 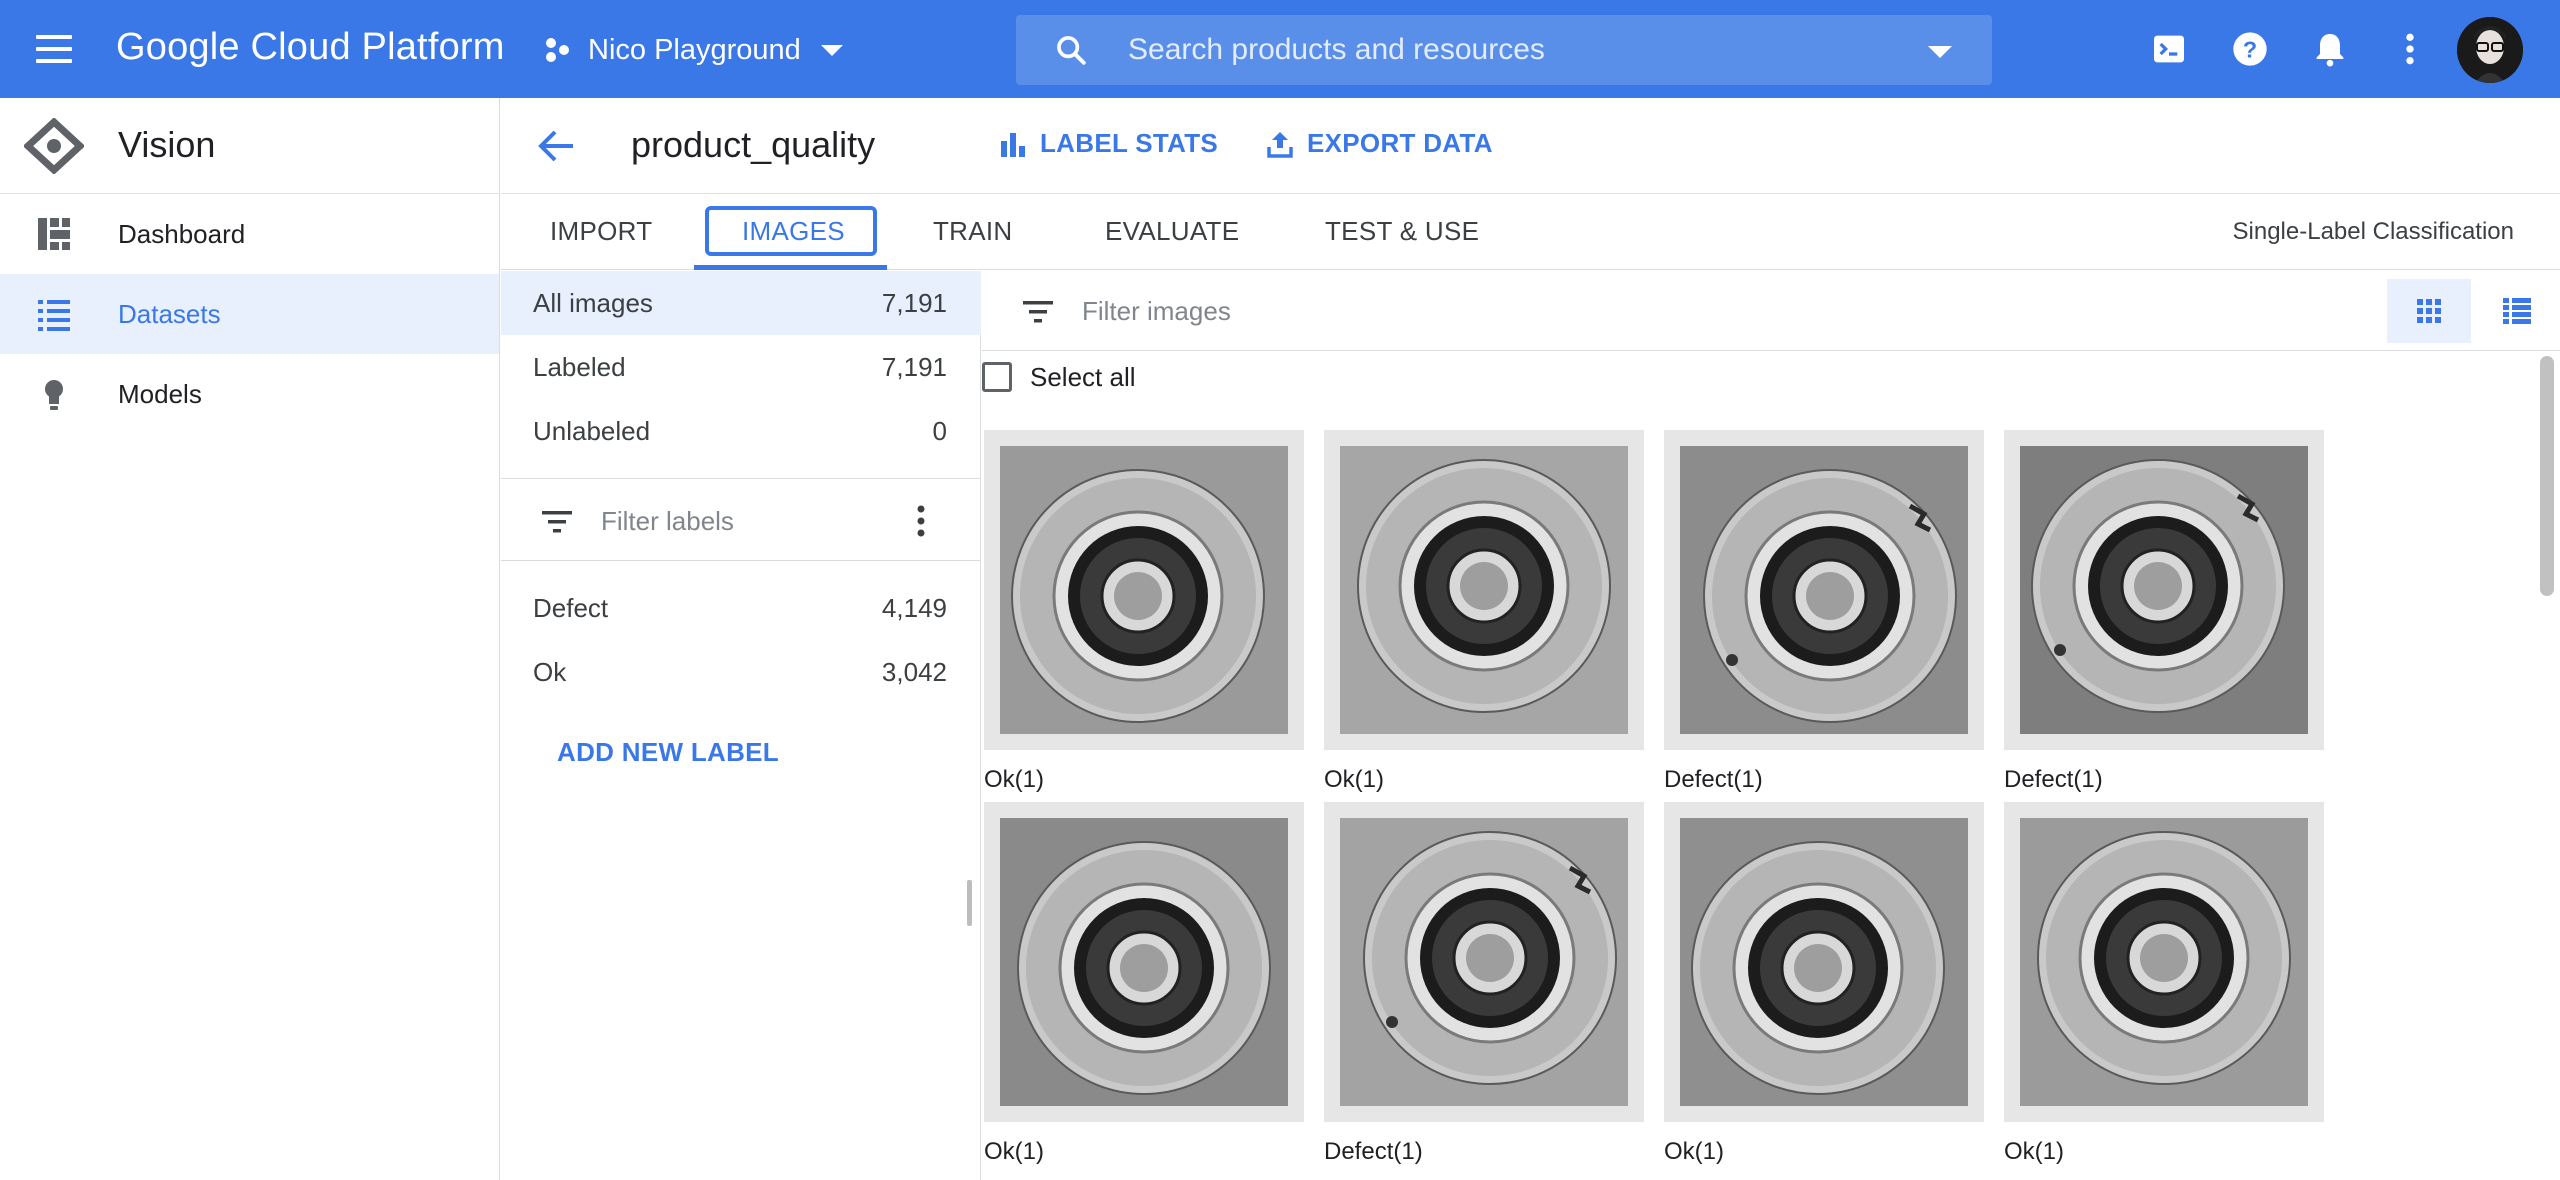 I want to click on upload-icon, so click(x=1280, y=144).